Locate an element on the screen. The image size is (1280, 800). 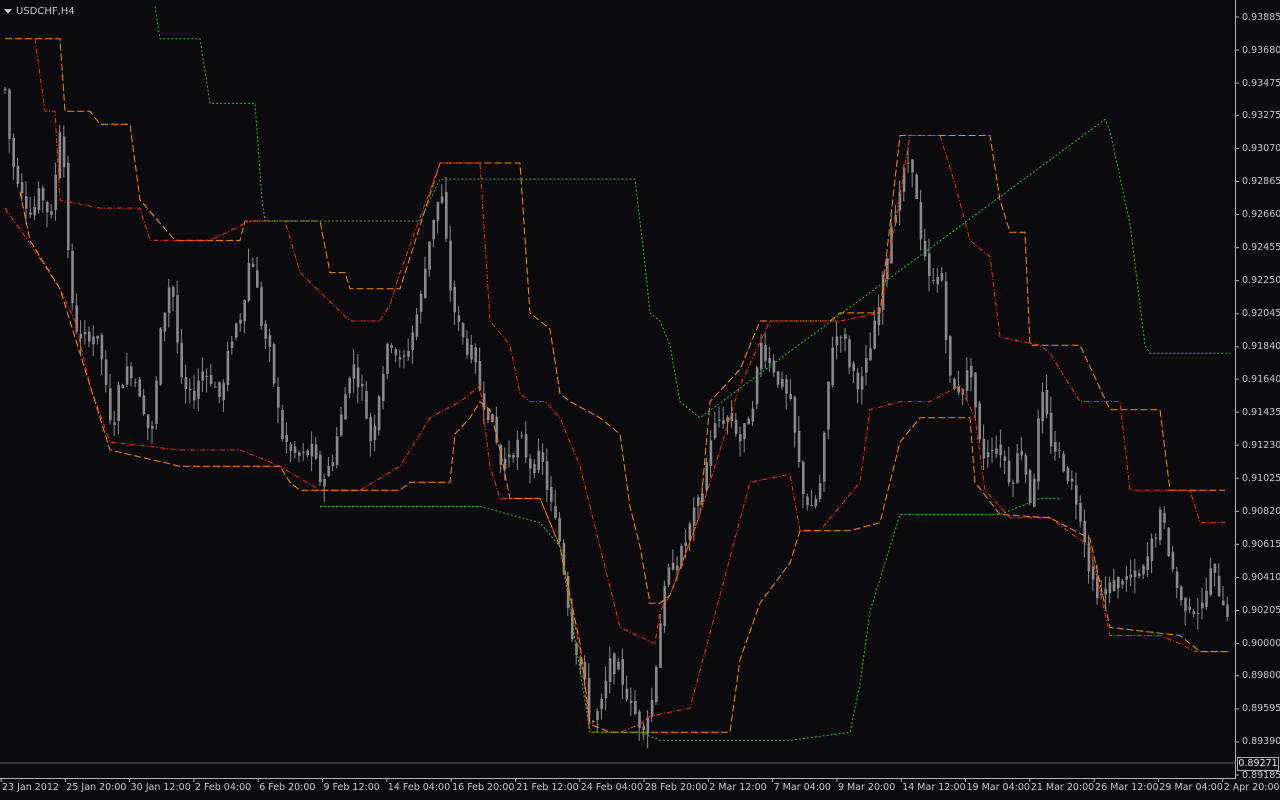
chart-menu-icon is located at coordinates (8, 11).